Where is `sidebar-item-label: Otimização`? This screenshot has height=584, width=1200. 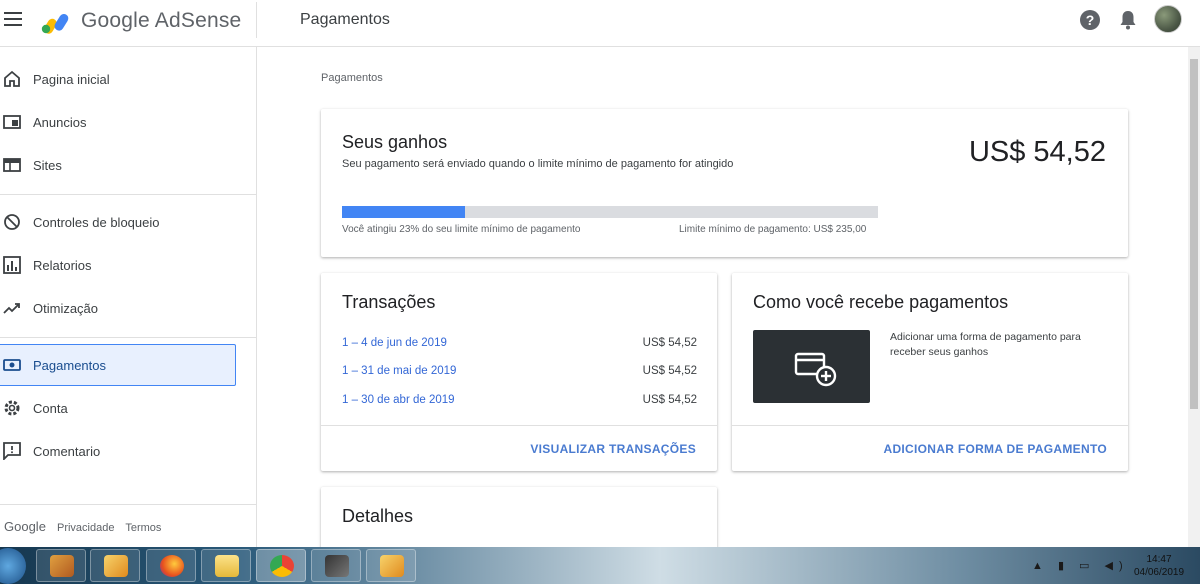
sidebar-item-label: Otimização is located at coordinates (66, 308).